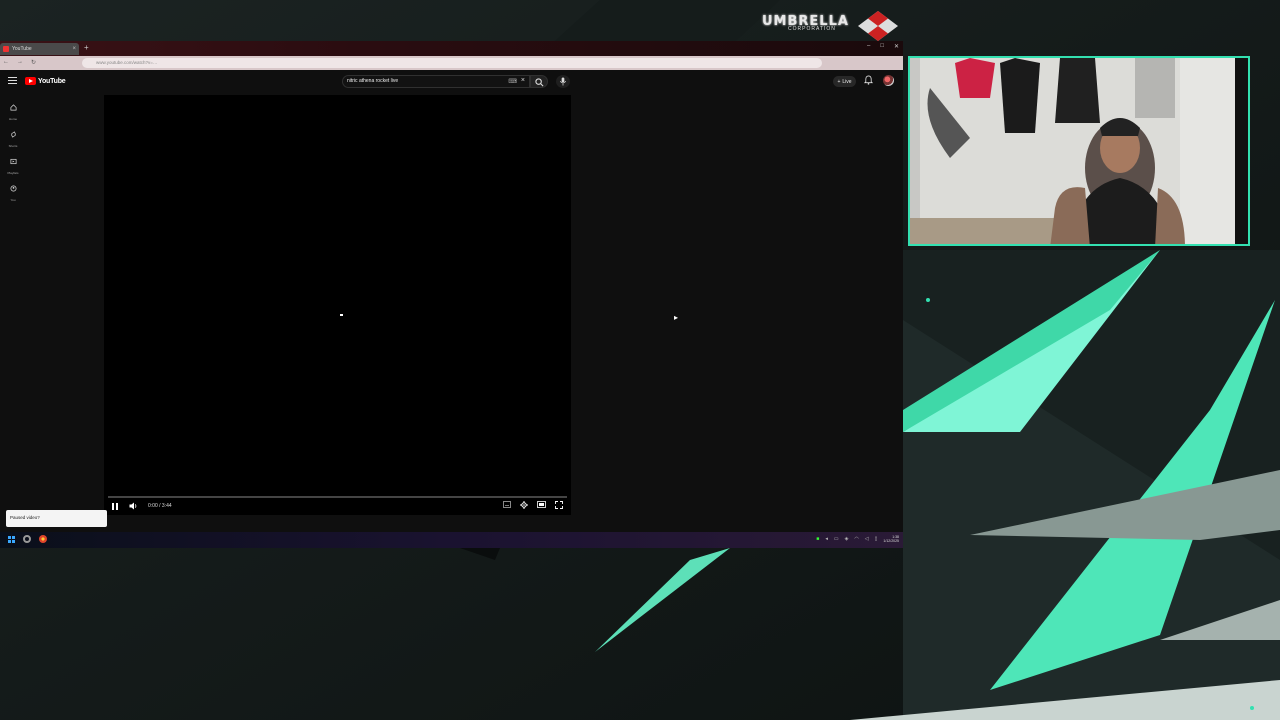  I want to click on guide-label: Shorts, so click(13, 146).